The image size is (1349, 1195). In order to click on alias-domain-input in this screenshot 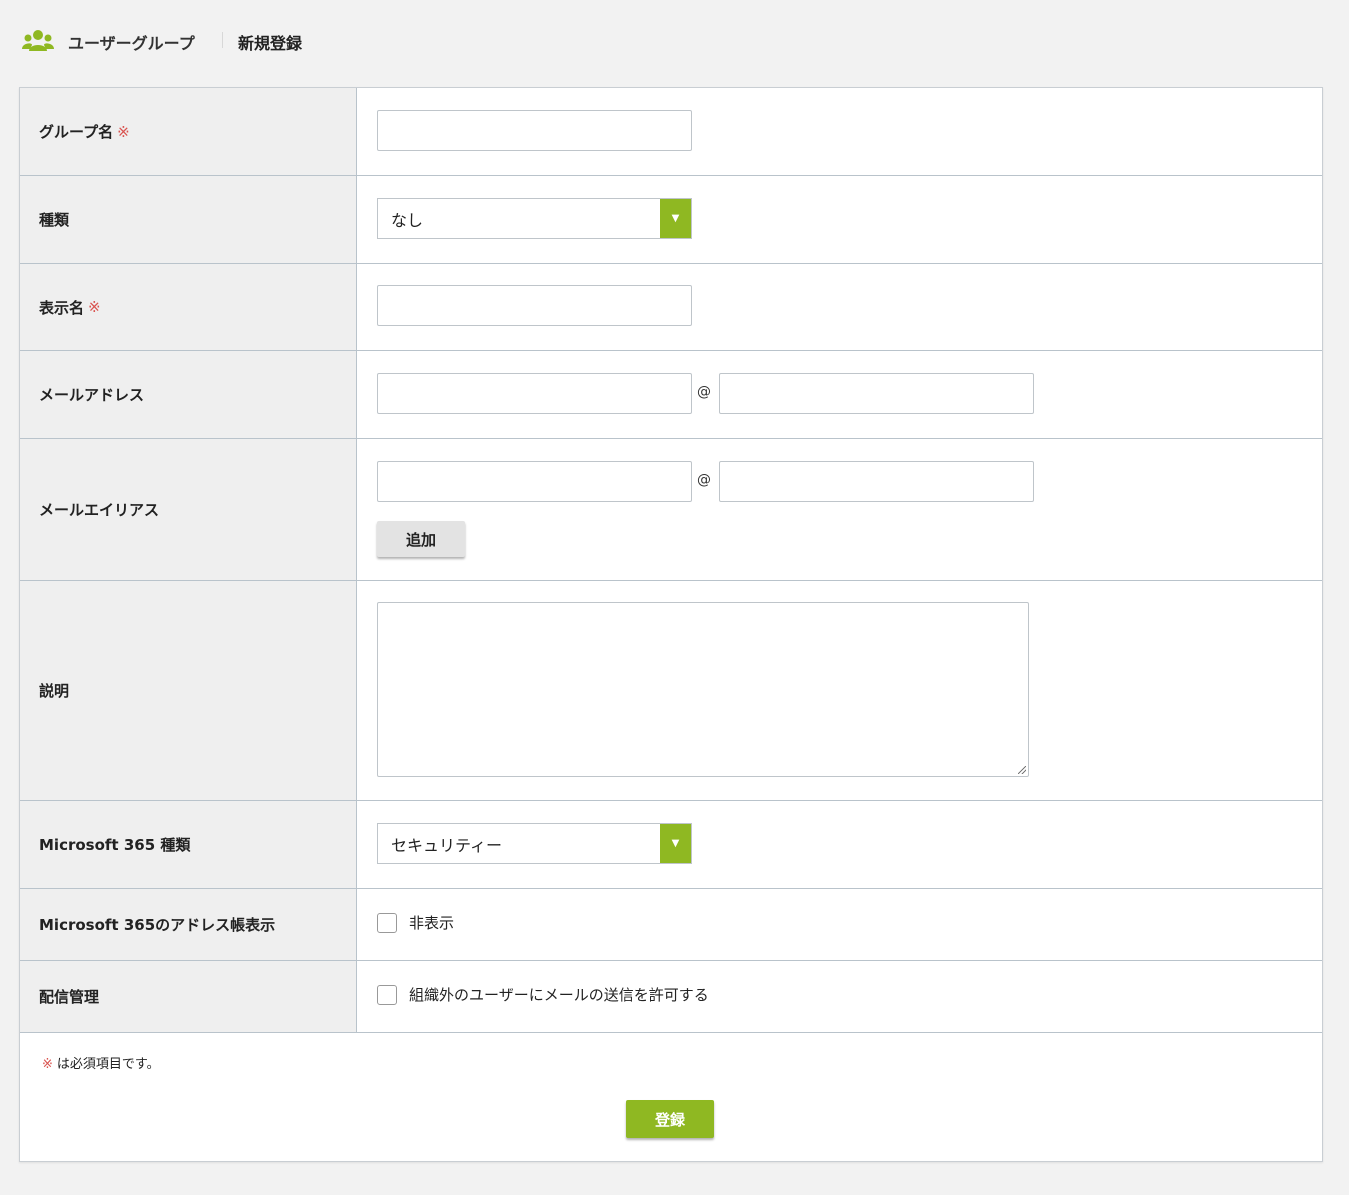, I will do `click(876, 481)`.